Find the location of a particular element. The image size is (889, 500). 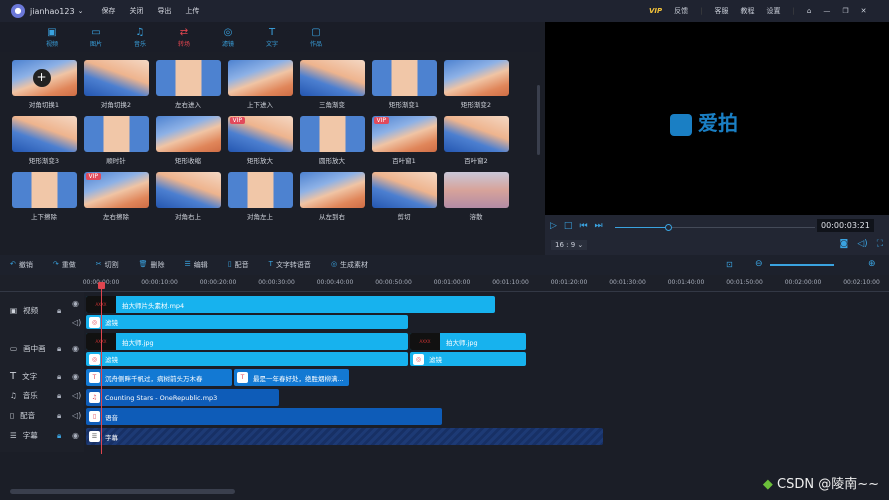

tutorial-button: 教程 is located at coordinates (748, 11).